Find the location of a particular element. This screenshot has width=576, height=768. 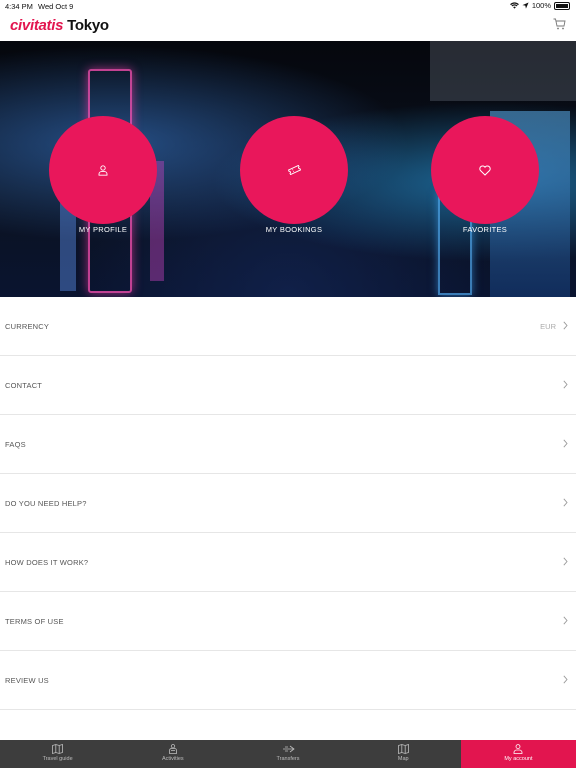

heart-icon is located at coordinates (485, 170).